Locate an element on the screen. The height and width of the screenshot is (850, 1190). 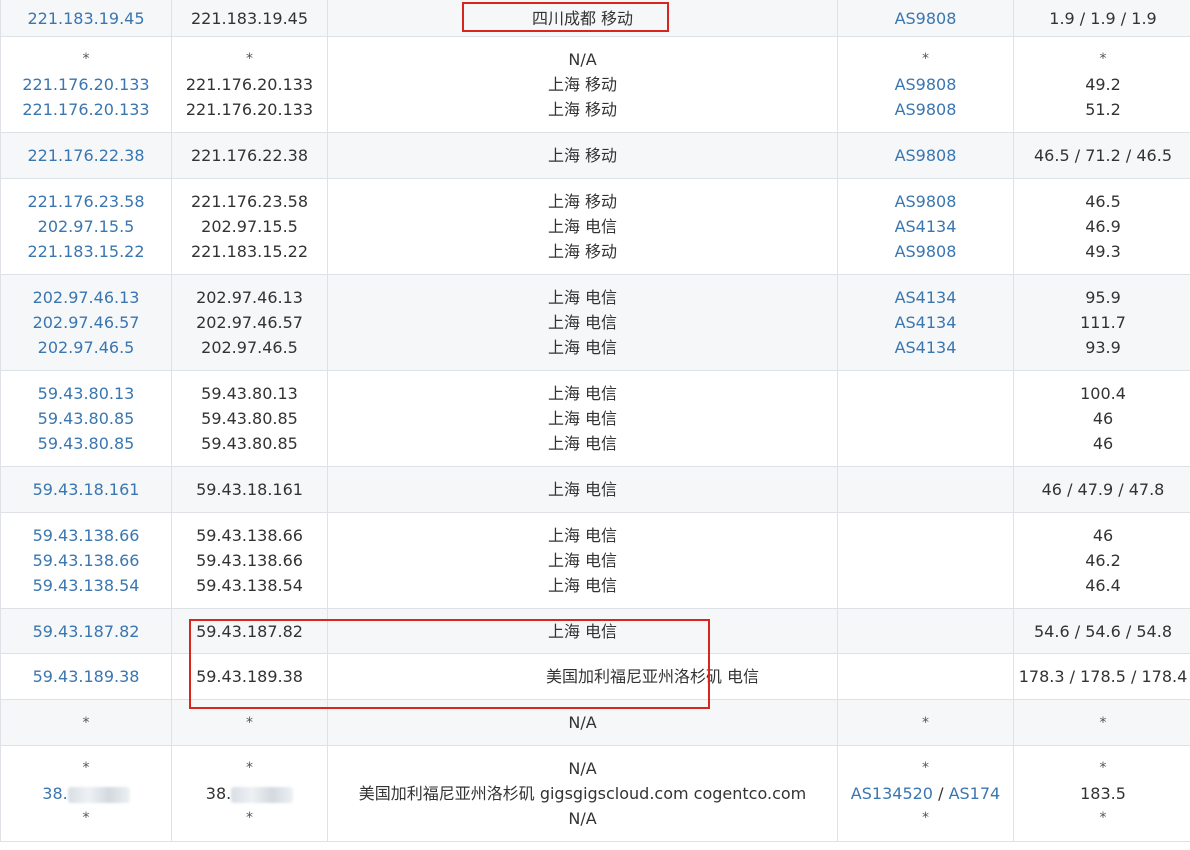
latency-cell: 95.9 111.7 93.9 is located at coordinates (1101, 322).